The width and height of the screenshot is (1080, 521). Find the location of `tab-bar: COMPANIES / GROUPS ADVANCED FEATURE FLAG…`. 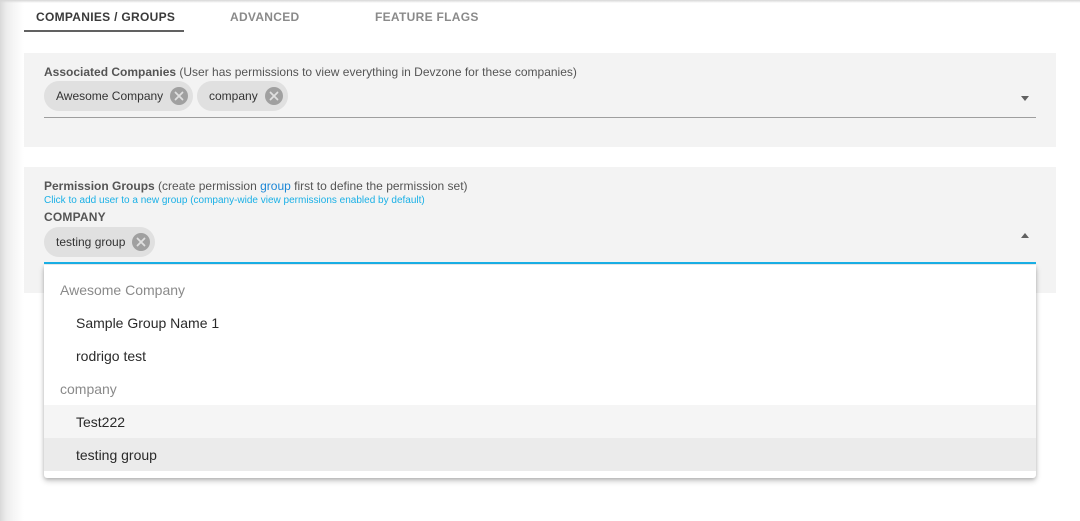

tab-bar: COMPANIES / GROUPS ADVANCED FEATURE FLAG… is located at coordinates (540, 16).